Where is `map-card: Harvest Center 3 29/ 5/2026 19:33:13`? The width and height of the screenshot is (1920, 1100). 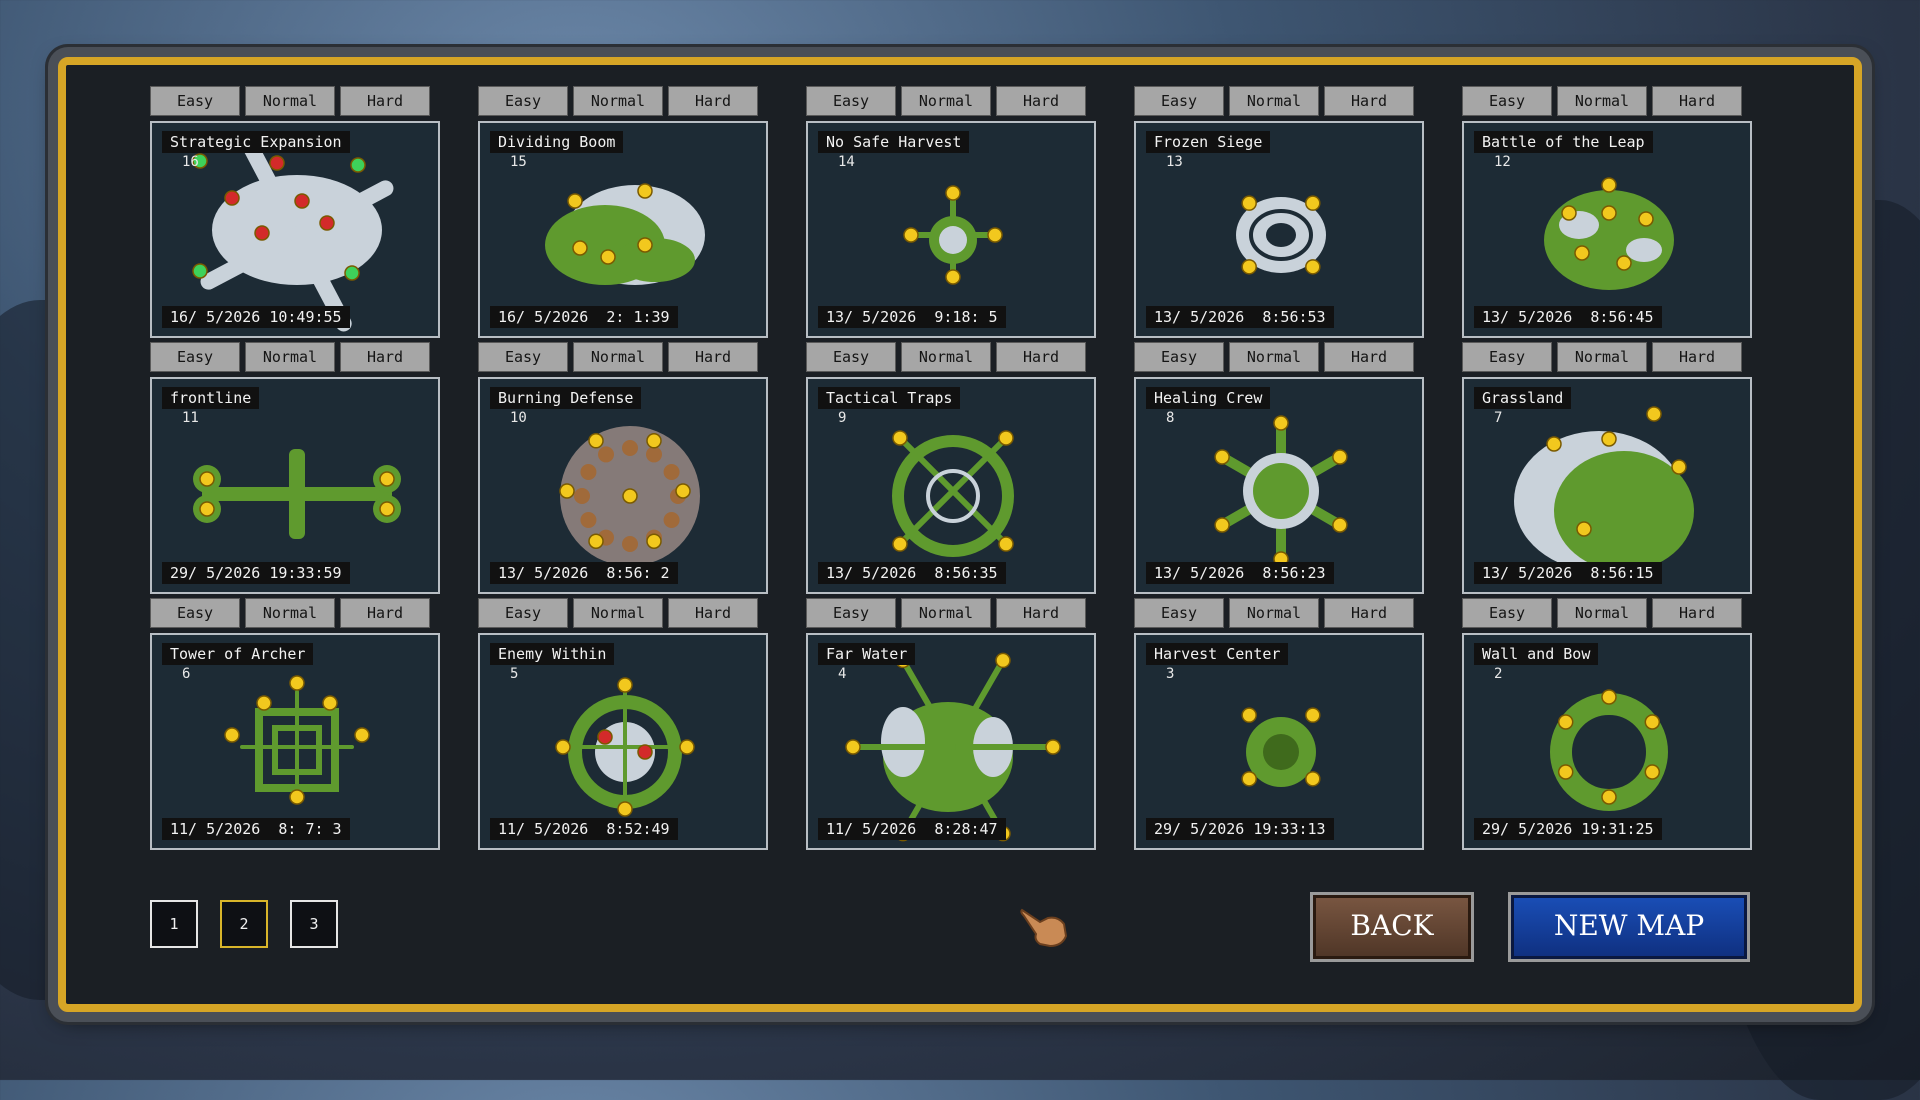 map-card: Harvest Center 3 29/ 5/2026 19:33:13 is located at coordinates (1279, 741).